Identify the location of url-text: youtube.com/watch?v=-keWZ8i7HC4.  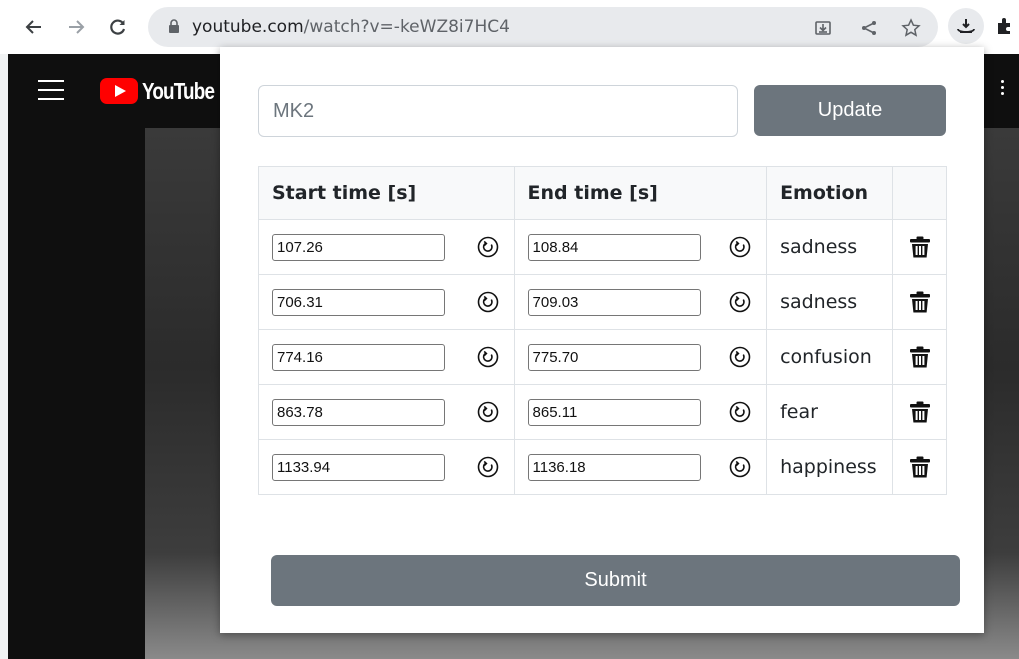
(351, 27).